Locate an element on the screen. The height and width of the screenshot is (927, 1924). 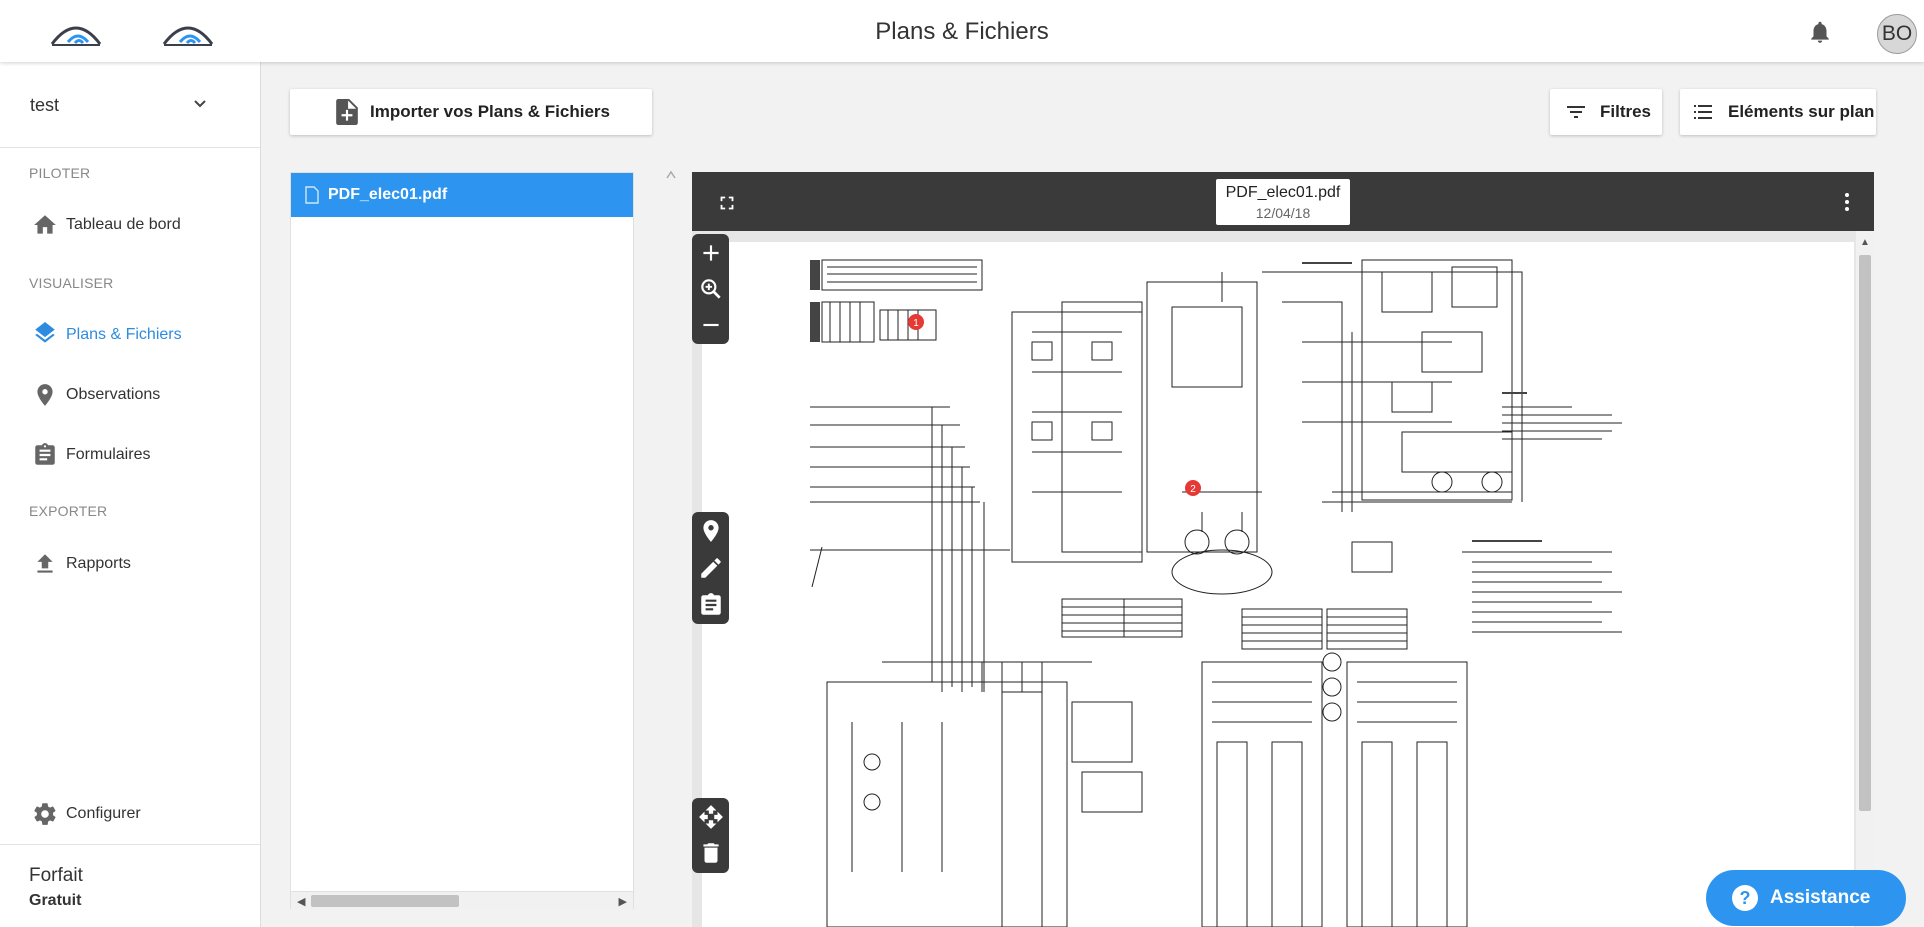
file-add-icon is located at coordinates (347, 112).